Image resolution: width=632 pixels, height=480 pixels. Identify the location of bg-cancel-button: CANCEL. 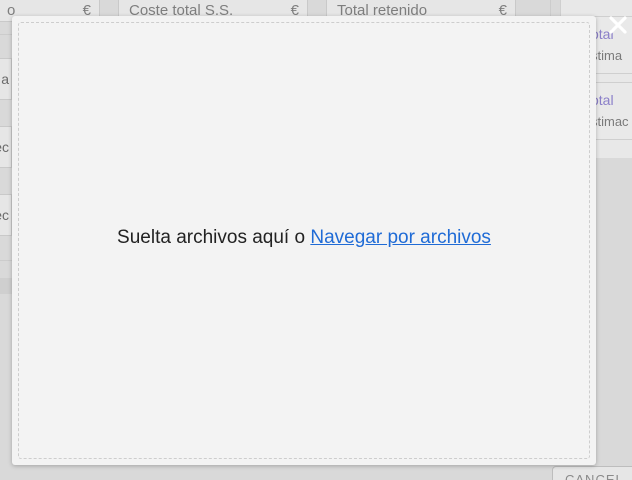
(592, 473).